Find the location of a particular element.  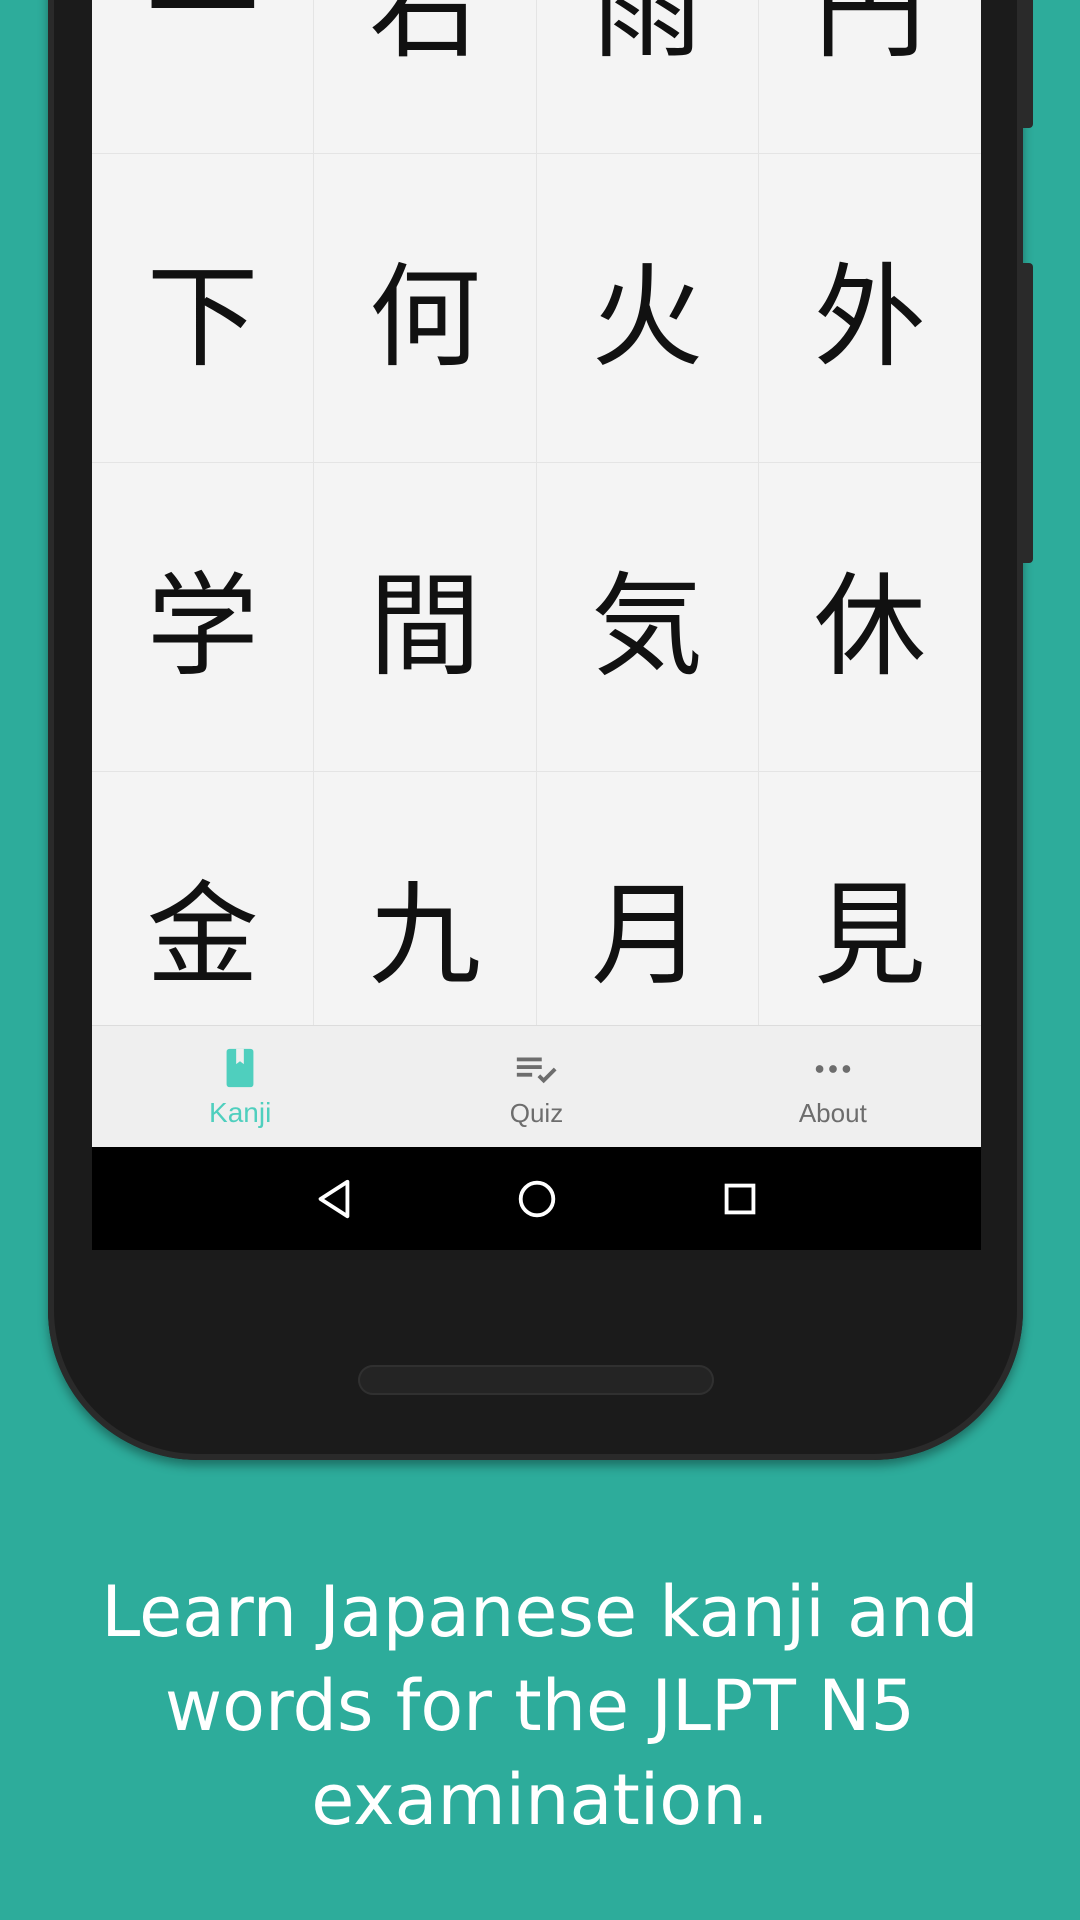

back-triangle-icon is located at coordinates (334, 1199).